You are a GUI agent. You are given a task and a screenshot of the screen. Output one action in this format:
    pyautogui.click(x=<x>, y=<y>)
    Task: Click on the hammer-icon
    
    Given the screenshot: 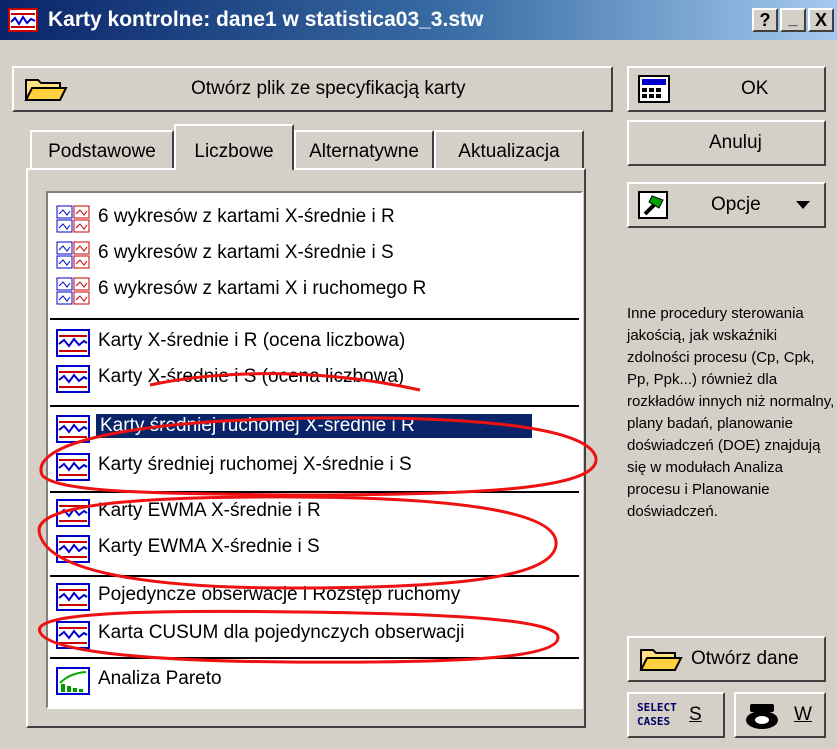 What is the action you would take?
    pyautogui.click(x=653, y=205)
    